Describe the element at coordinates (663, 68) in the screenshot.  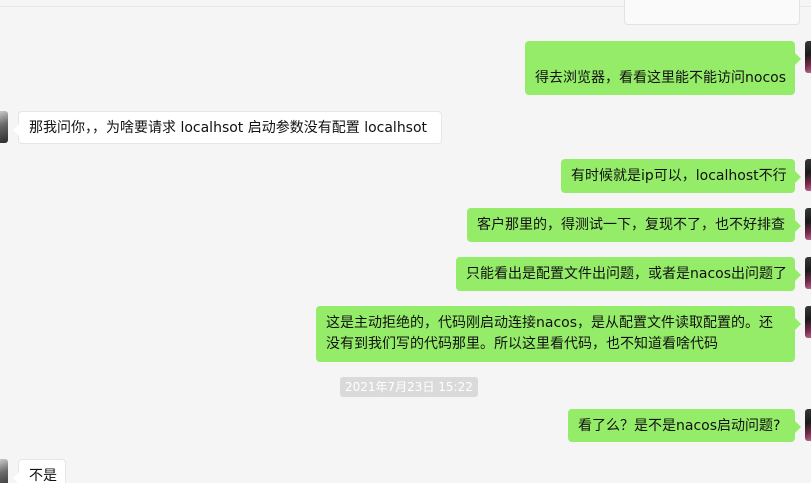
I see `message-bubble-outgoing: 得去浏览器，看看这里能不能访问nocos` at that location.